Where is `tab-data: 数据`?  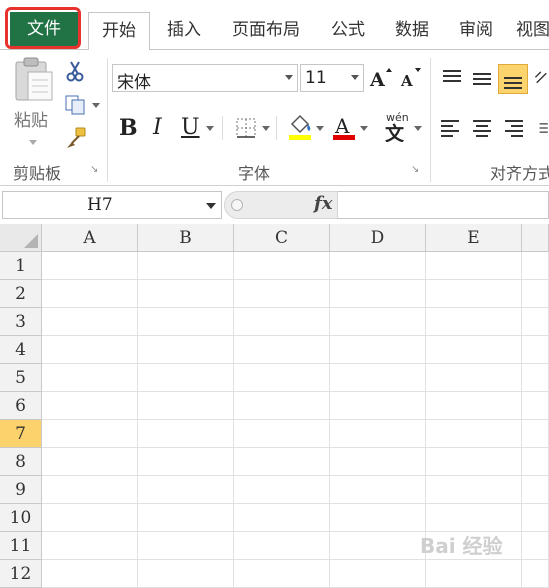
tab-data: 数据 is located at coordinates (412, 29).